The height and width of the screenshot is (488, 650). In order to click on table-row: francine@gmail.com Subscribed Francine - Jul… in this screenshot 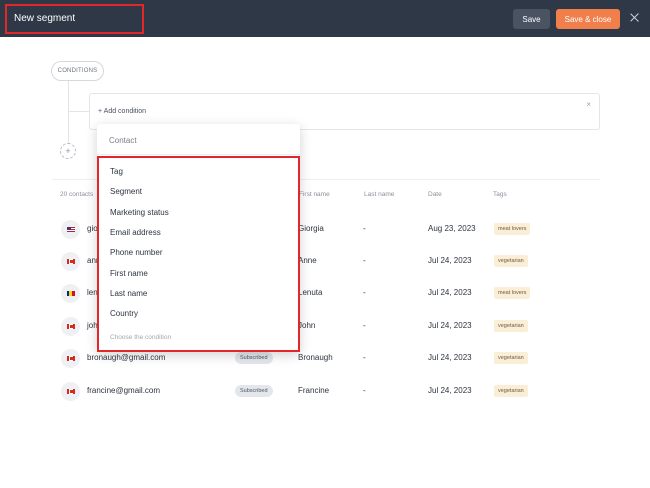, I will do `click(326, 392)`.